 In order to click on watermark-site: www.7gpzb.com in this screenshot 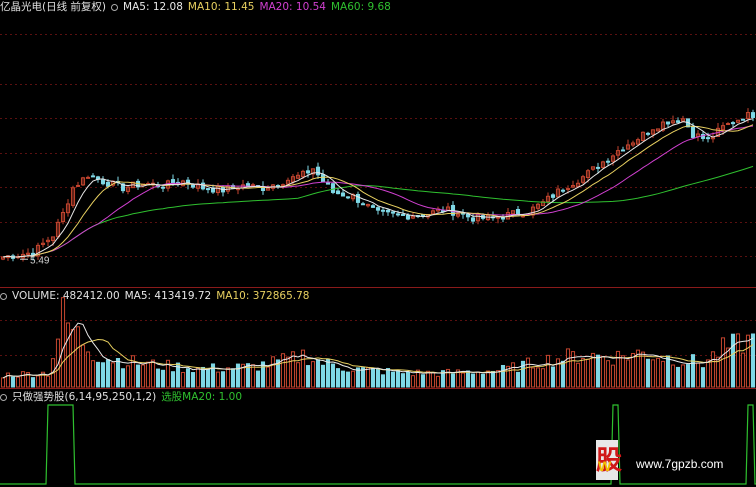, I will do `click(680, 464)`.